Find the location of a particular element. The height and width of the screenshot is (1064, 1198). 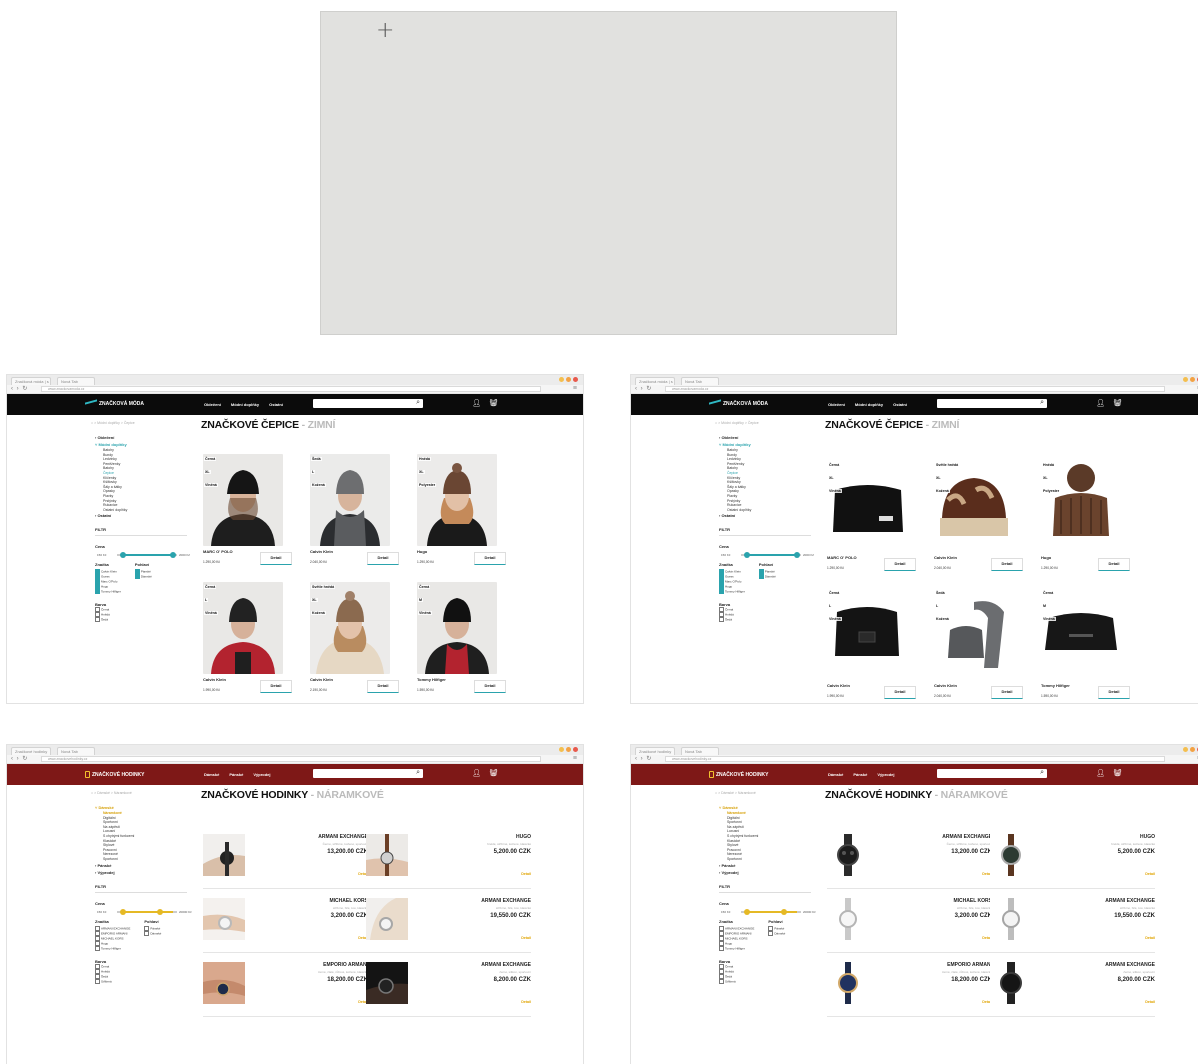

browser-tab: Značkové hodinky is located at coordinates (31, 751).